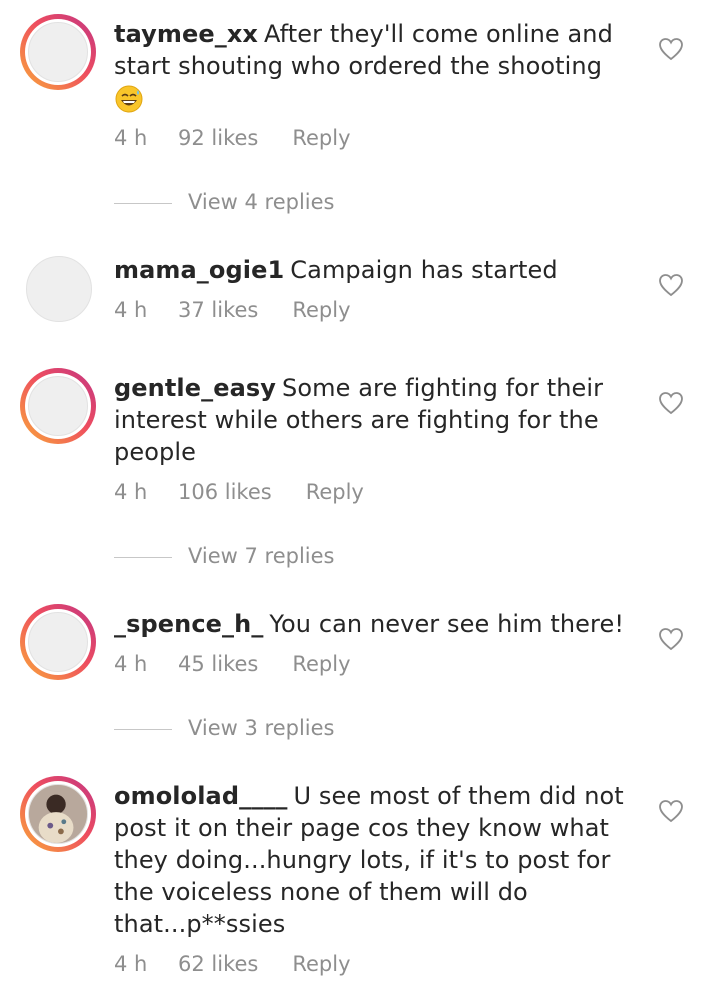 This screenshot has width=720, height=996. Describe the element at coordinates (261, 728) in the screenshot. I see `view-replies-label: View 3 replies` at that location.